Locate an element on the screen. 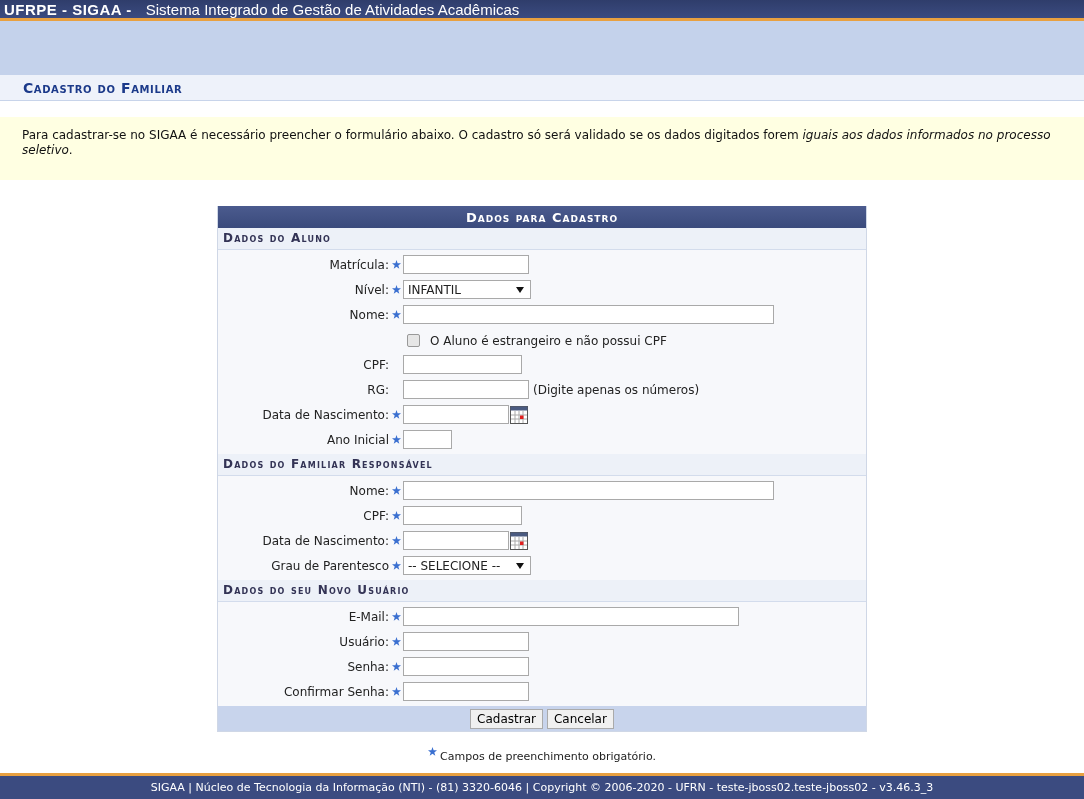 The height and width of the screenshot is (799, 1084). field-label: E-Mail: is located at coordinates (368, 616).